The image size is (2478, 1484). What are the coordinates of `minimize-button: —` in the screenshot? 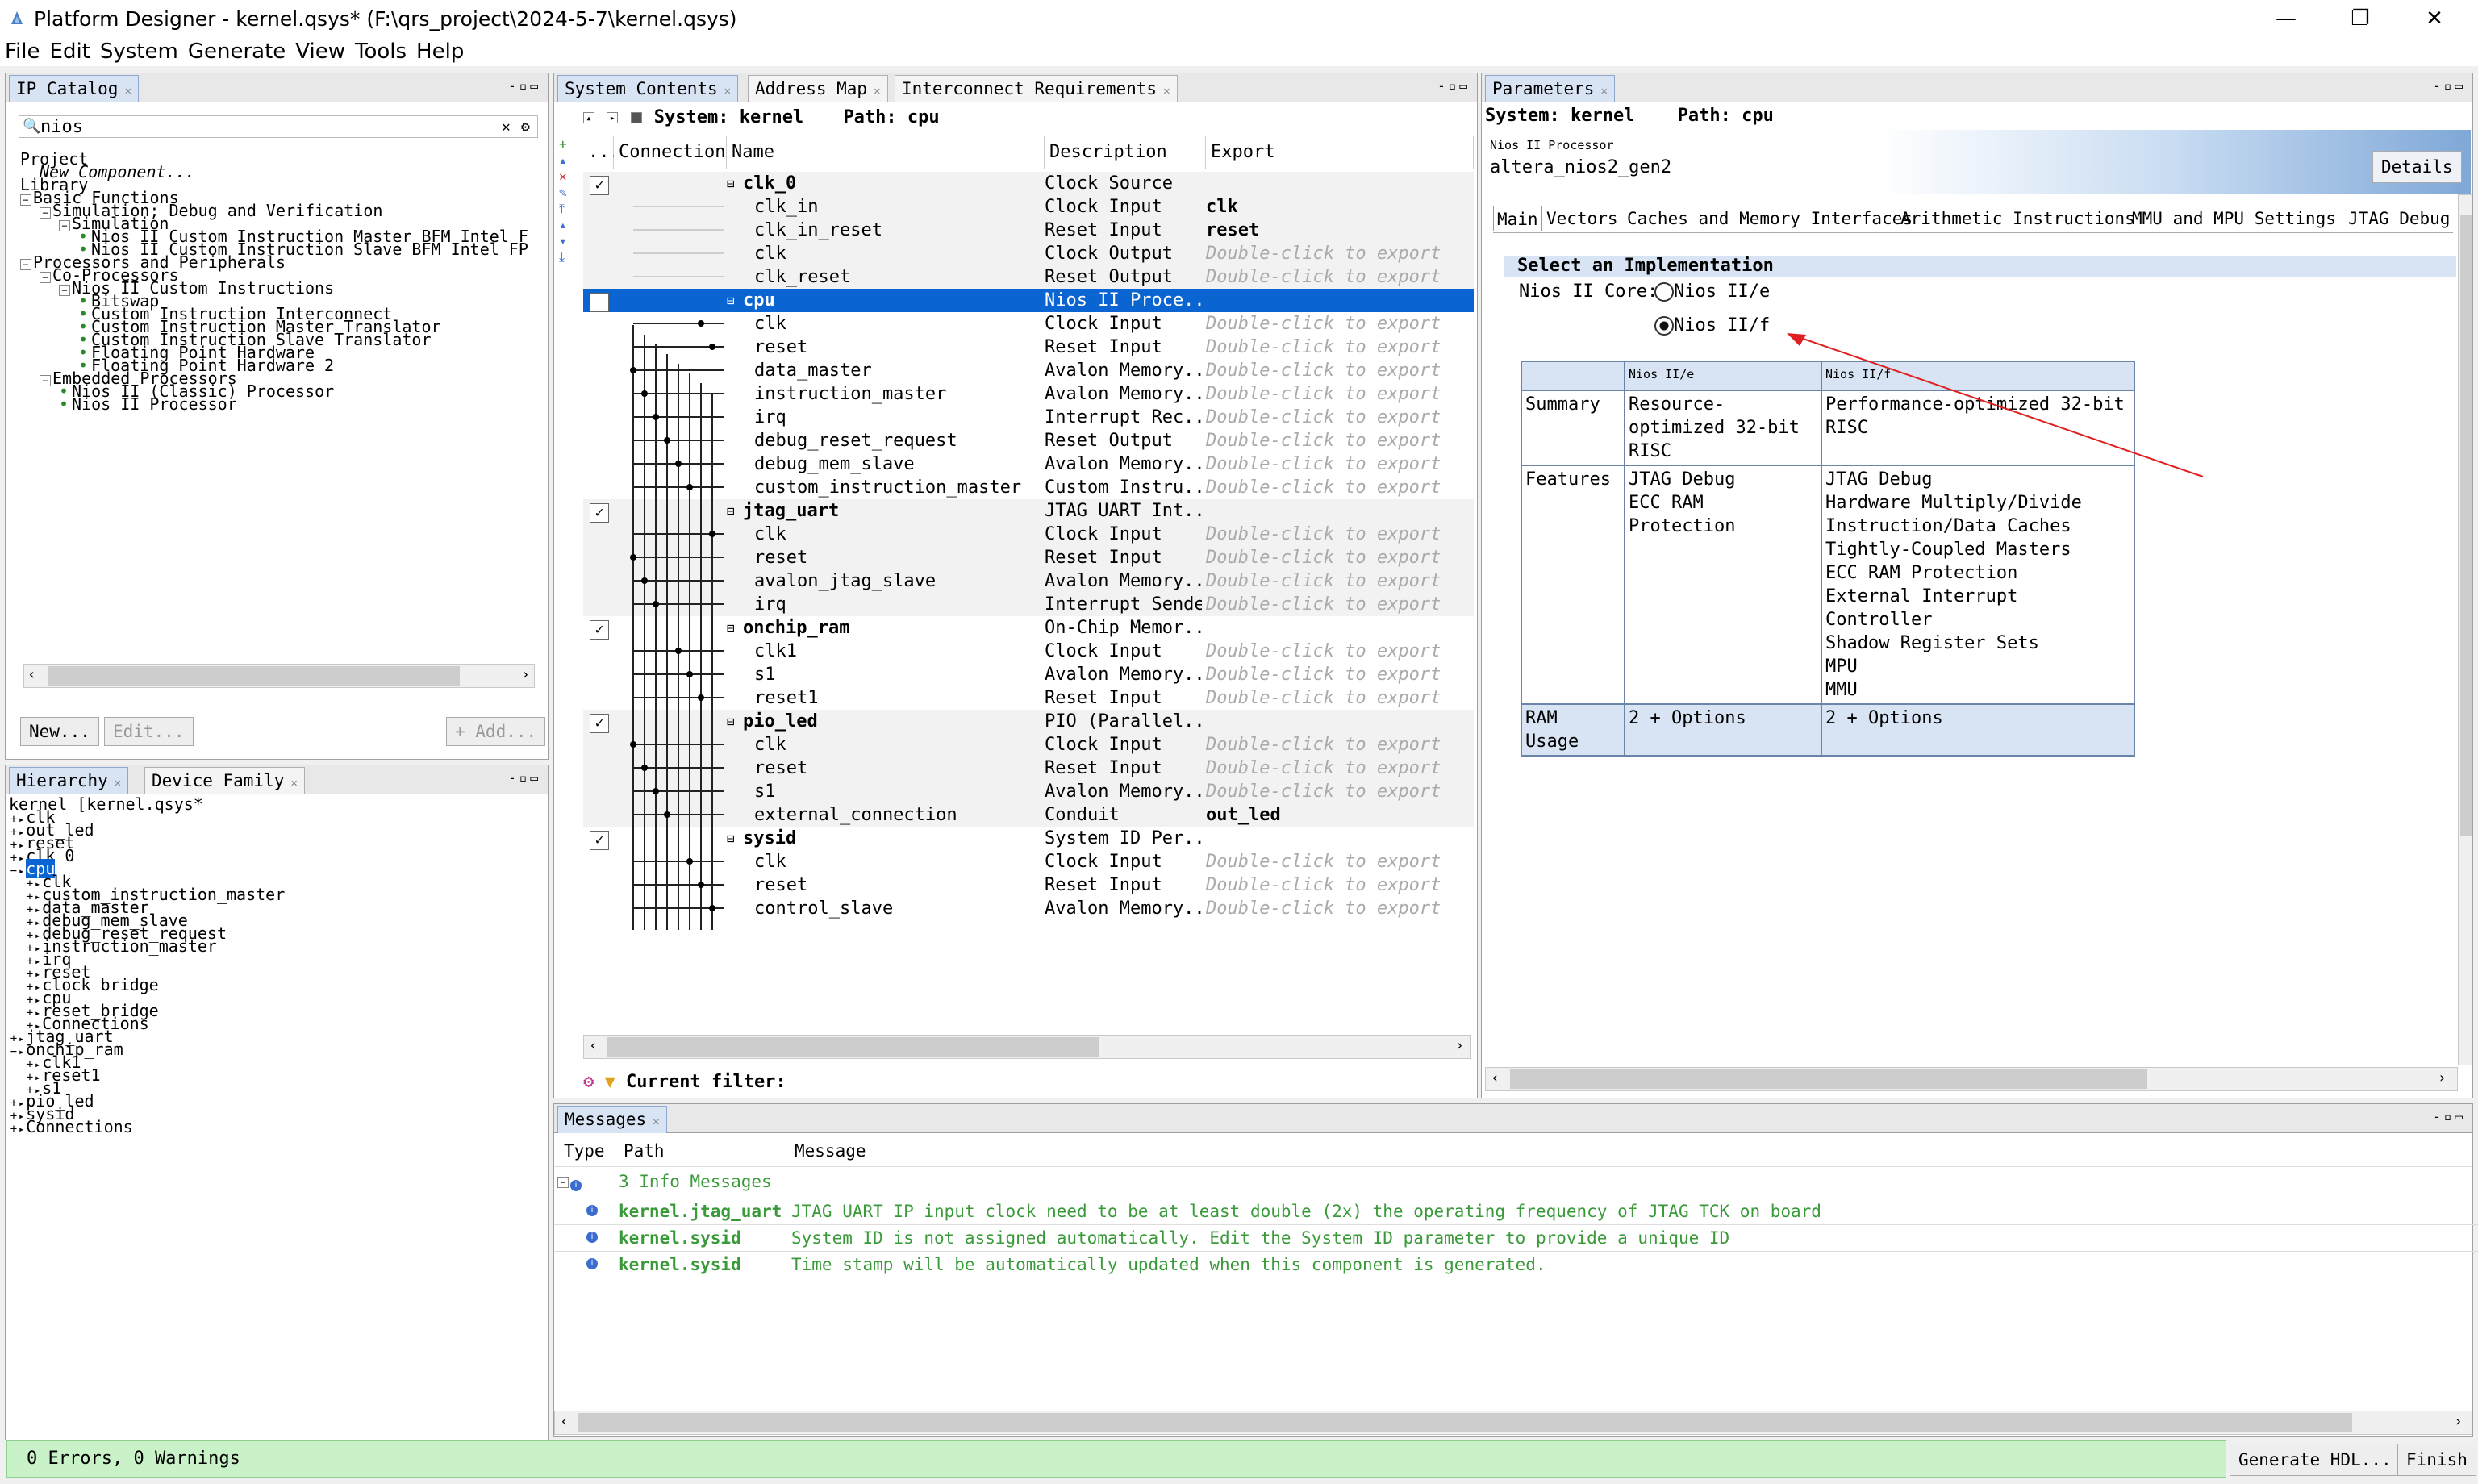 It's located at (2286, 18).